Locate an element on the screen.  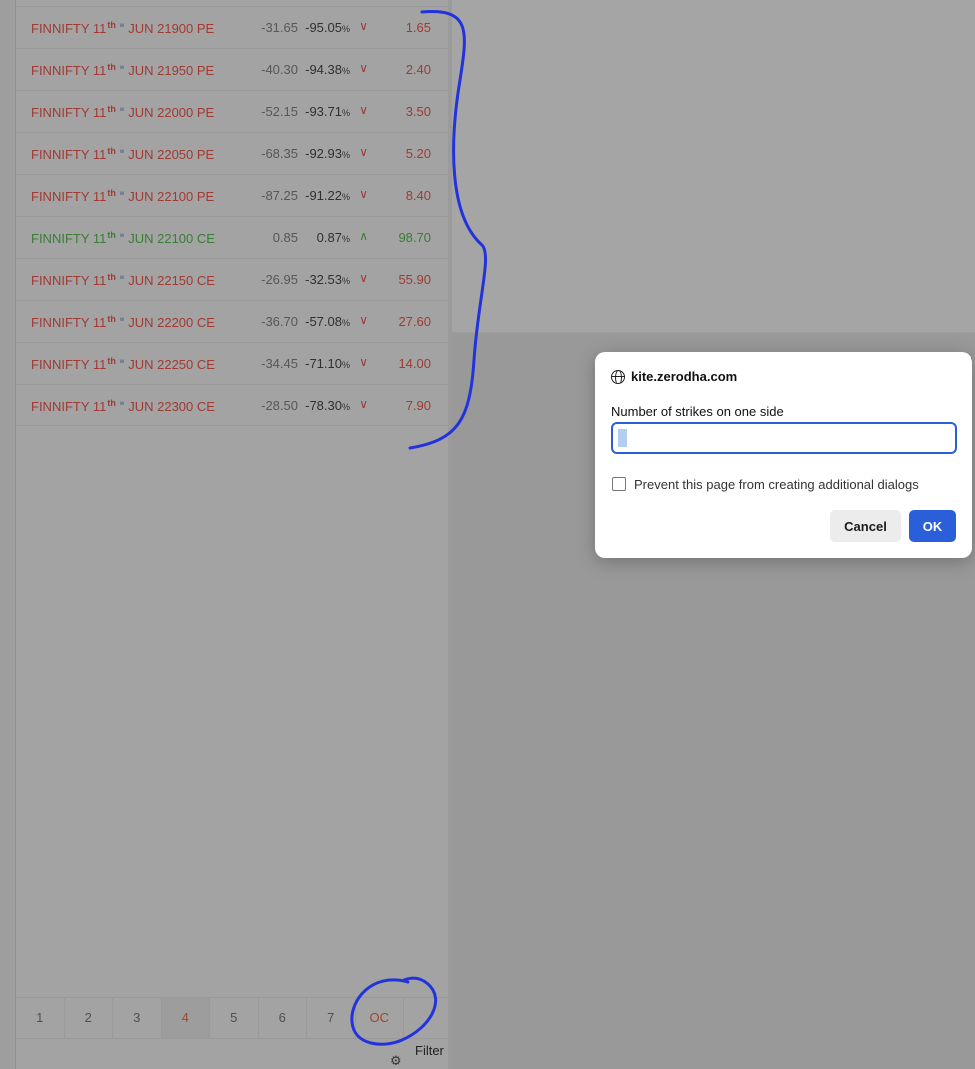
price-change: -52.15 is located at coordinates (279, 111).